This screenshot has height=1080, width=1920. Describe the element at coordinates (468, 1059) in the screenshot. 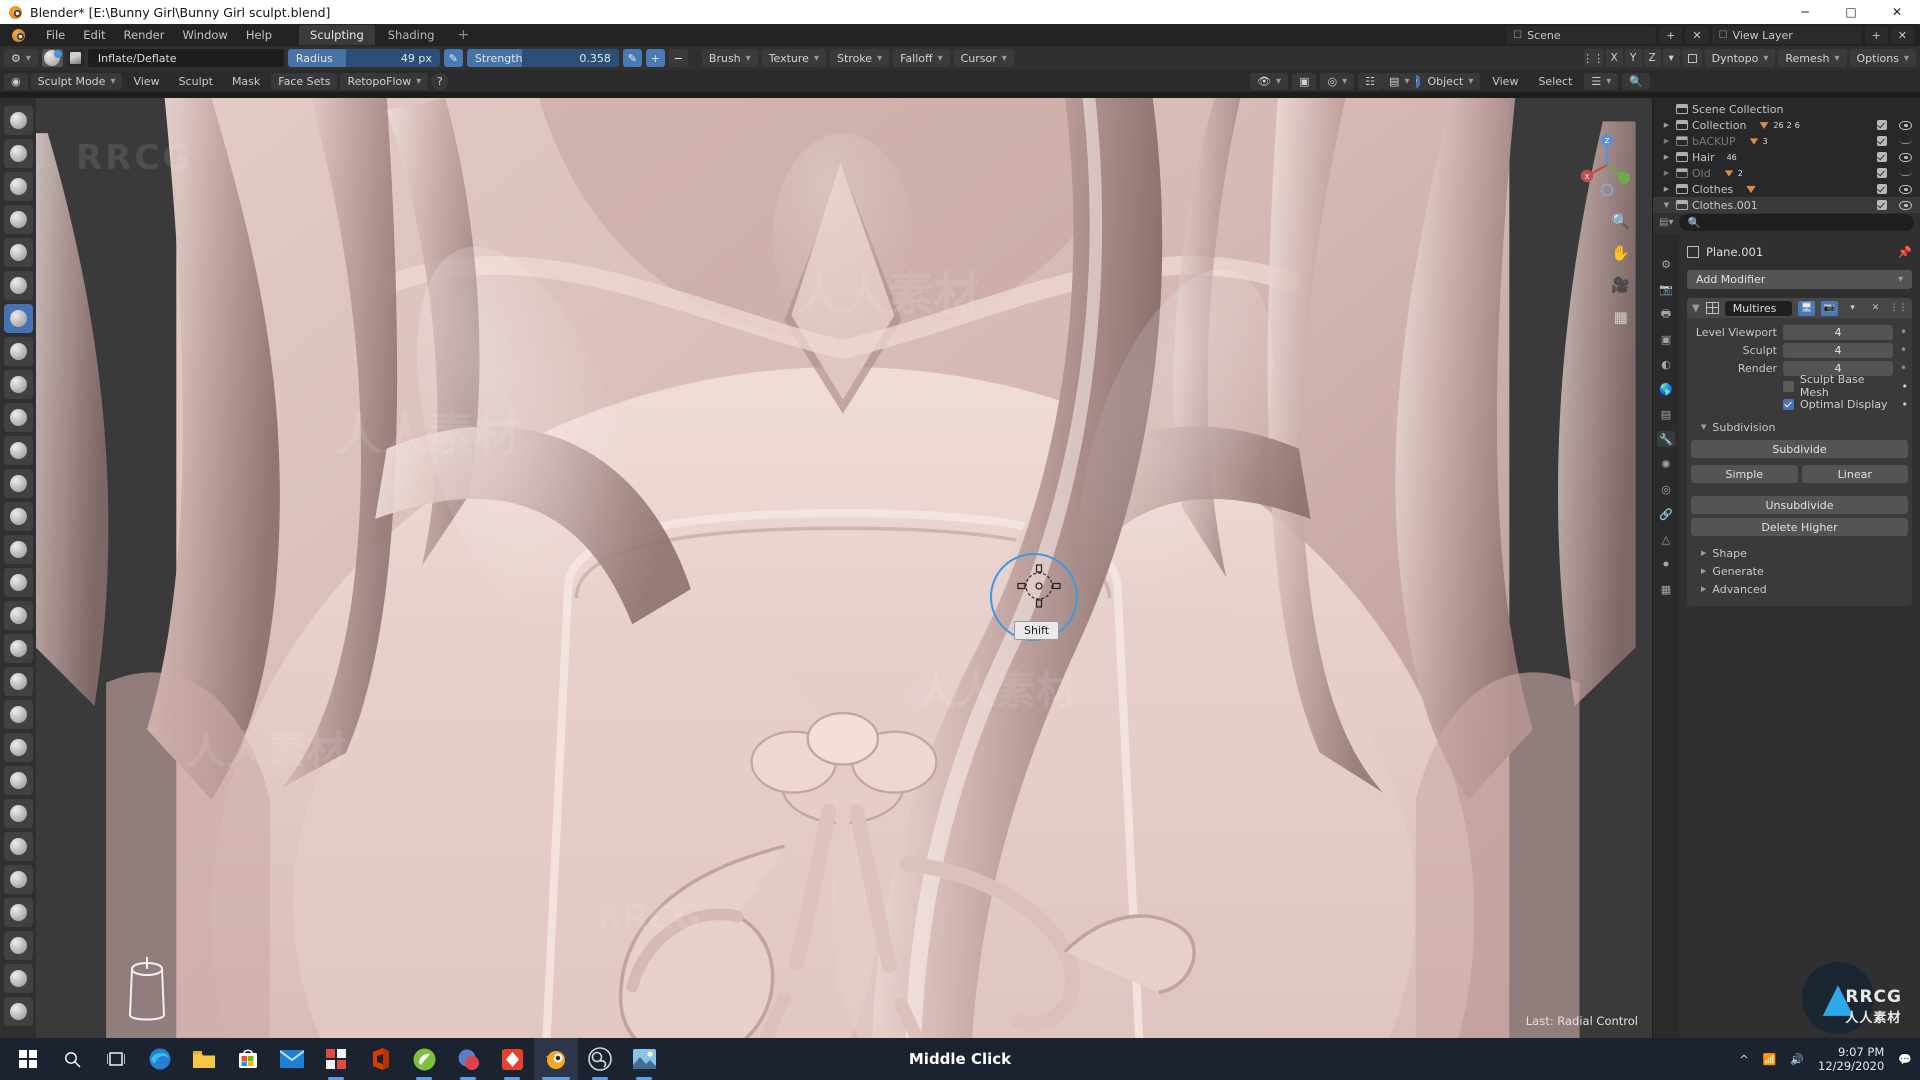

I see `zbrush-icon` at that location.